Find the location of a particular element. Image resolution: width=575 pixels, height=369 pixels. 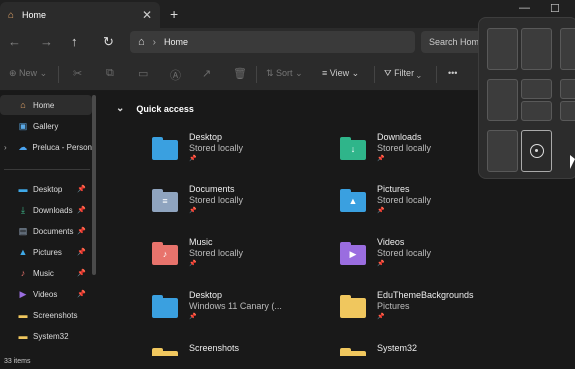

sidebar-item-label: Gallery is located at coordinates (46, 126).